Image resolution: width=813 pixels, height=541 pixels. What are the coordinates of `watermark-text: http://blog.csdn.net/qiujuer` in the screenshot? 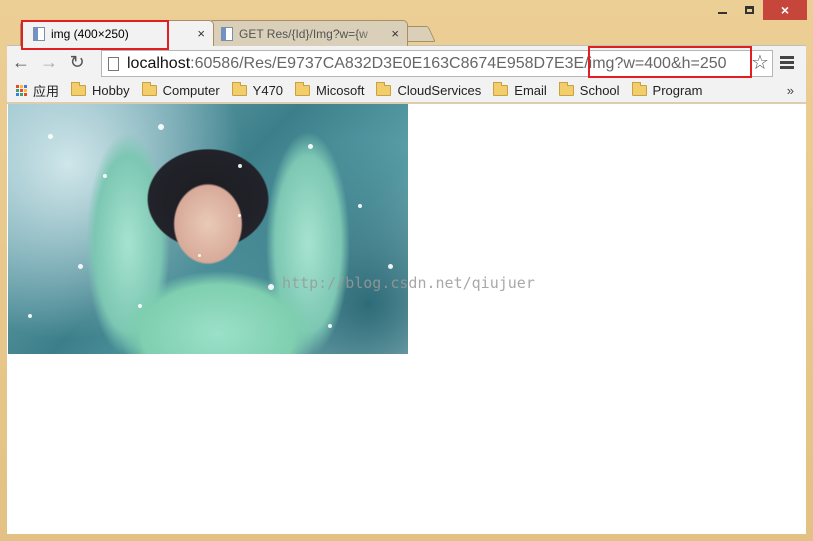 It's located at (408, 283).